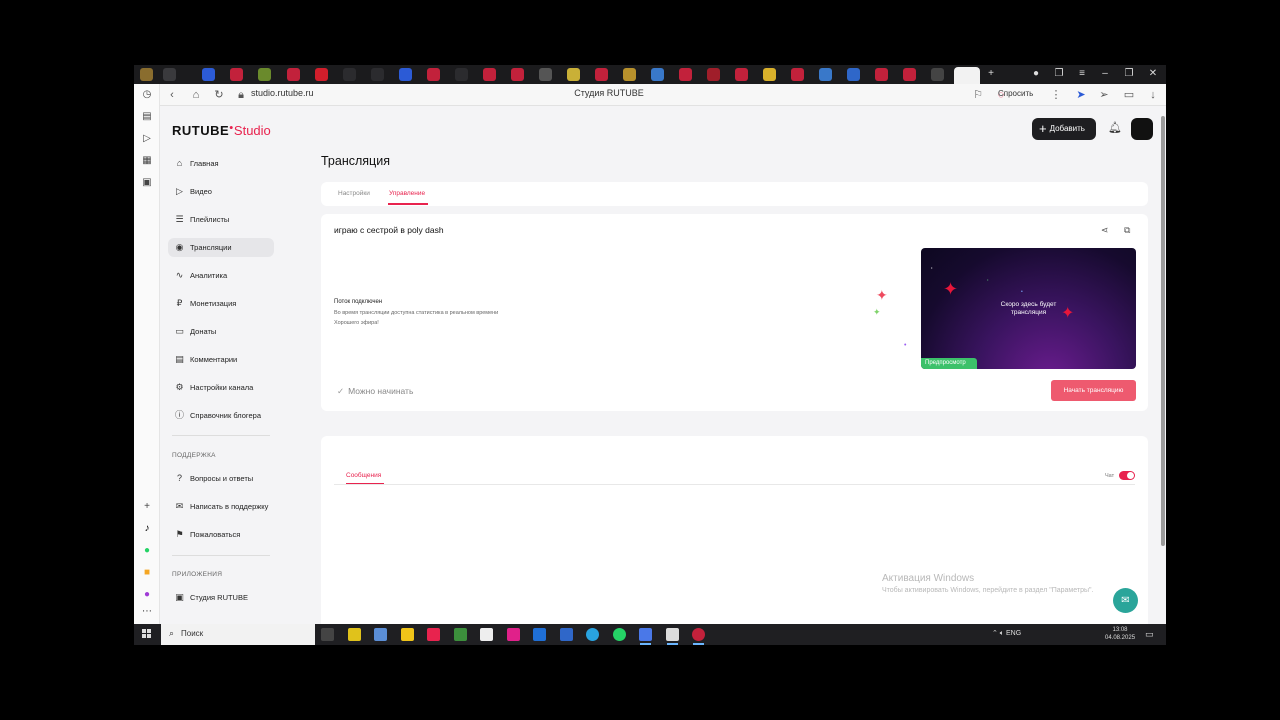  I want to click on sidebar-item-playlist: ☰ Плейлисты, so click(221, 219).